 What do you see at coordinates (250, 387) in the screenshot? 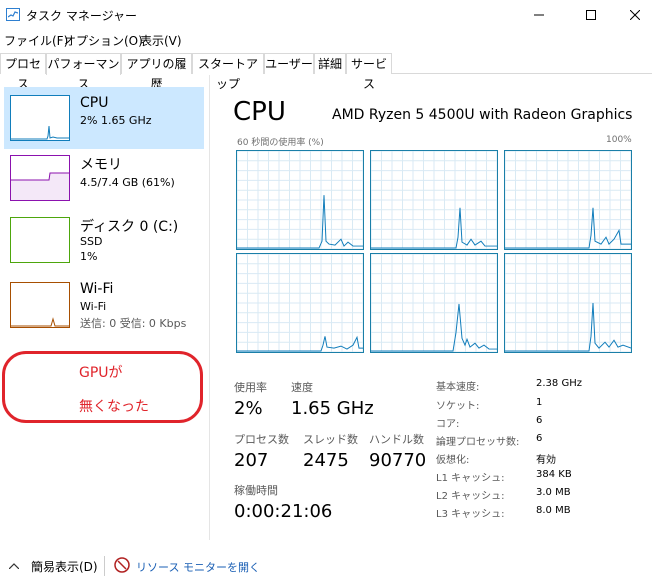
I see `usage-label: 使用率` at bounding box center [250, 387].